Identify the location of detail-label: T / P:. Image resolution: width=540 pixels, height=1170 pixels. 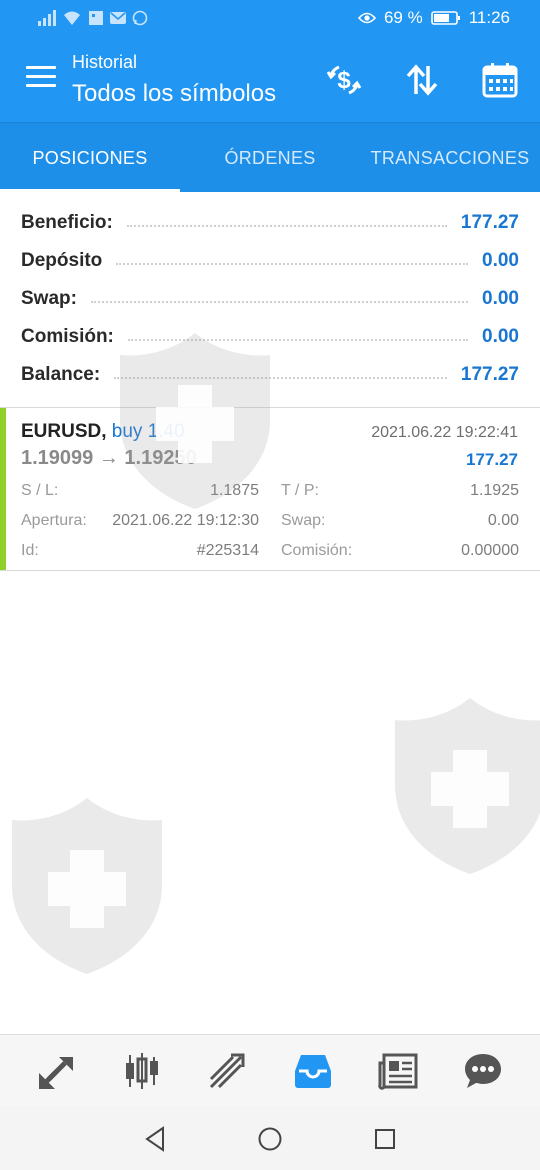
(300, 490).